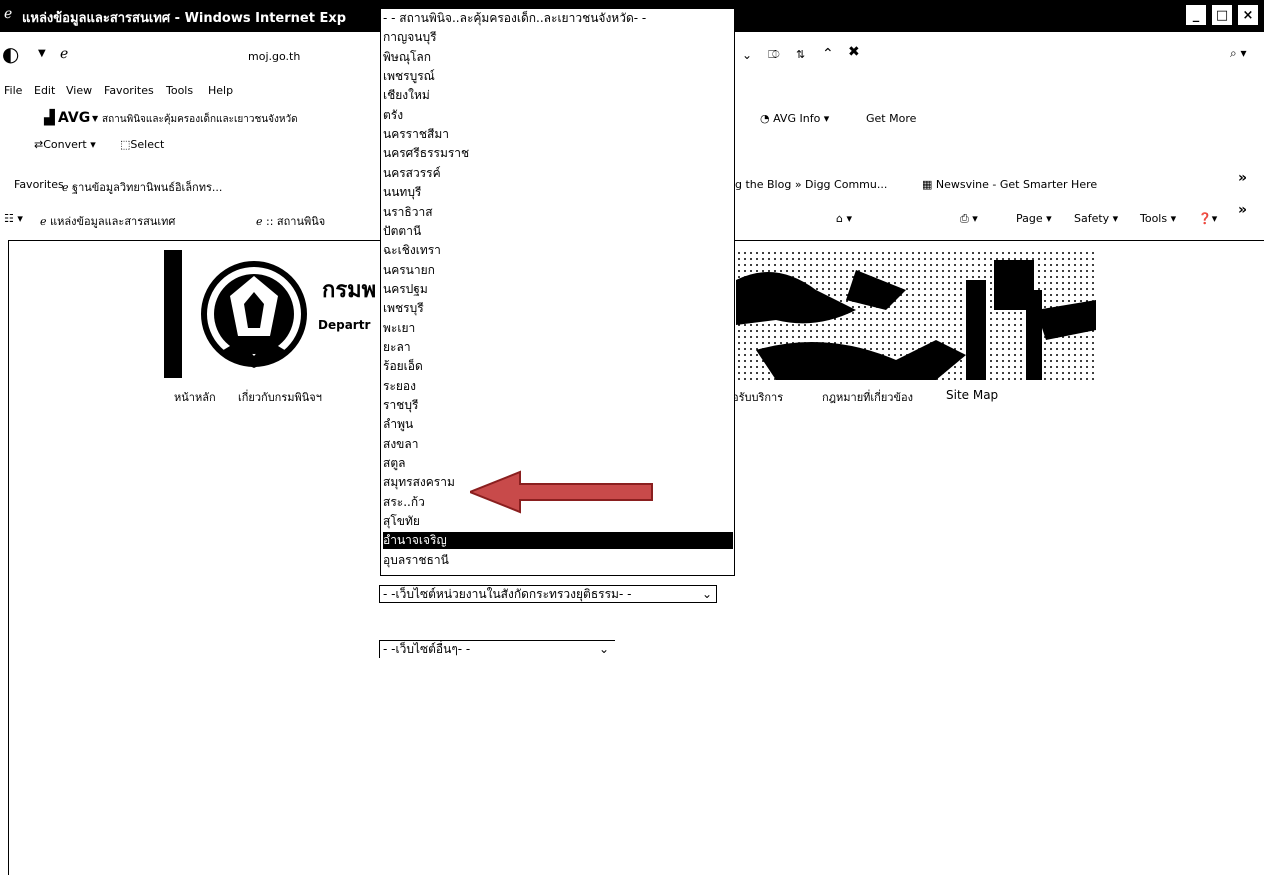 Image resolution: width=1264 pixels, height=875 pixels. I want to click on select-button: ⬚Select, so click(142, 144).